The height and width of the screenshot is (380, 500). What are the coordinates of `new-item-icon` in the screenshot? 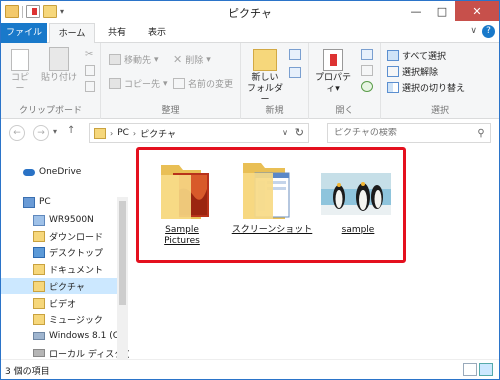 It's located at (295, 54).